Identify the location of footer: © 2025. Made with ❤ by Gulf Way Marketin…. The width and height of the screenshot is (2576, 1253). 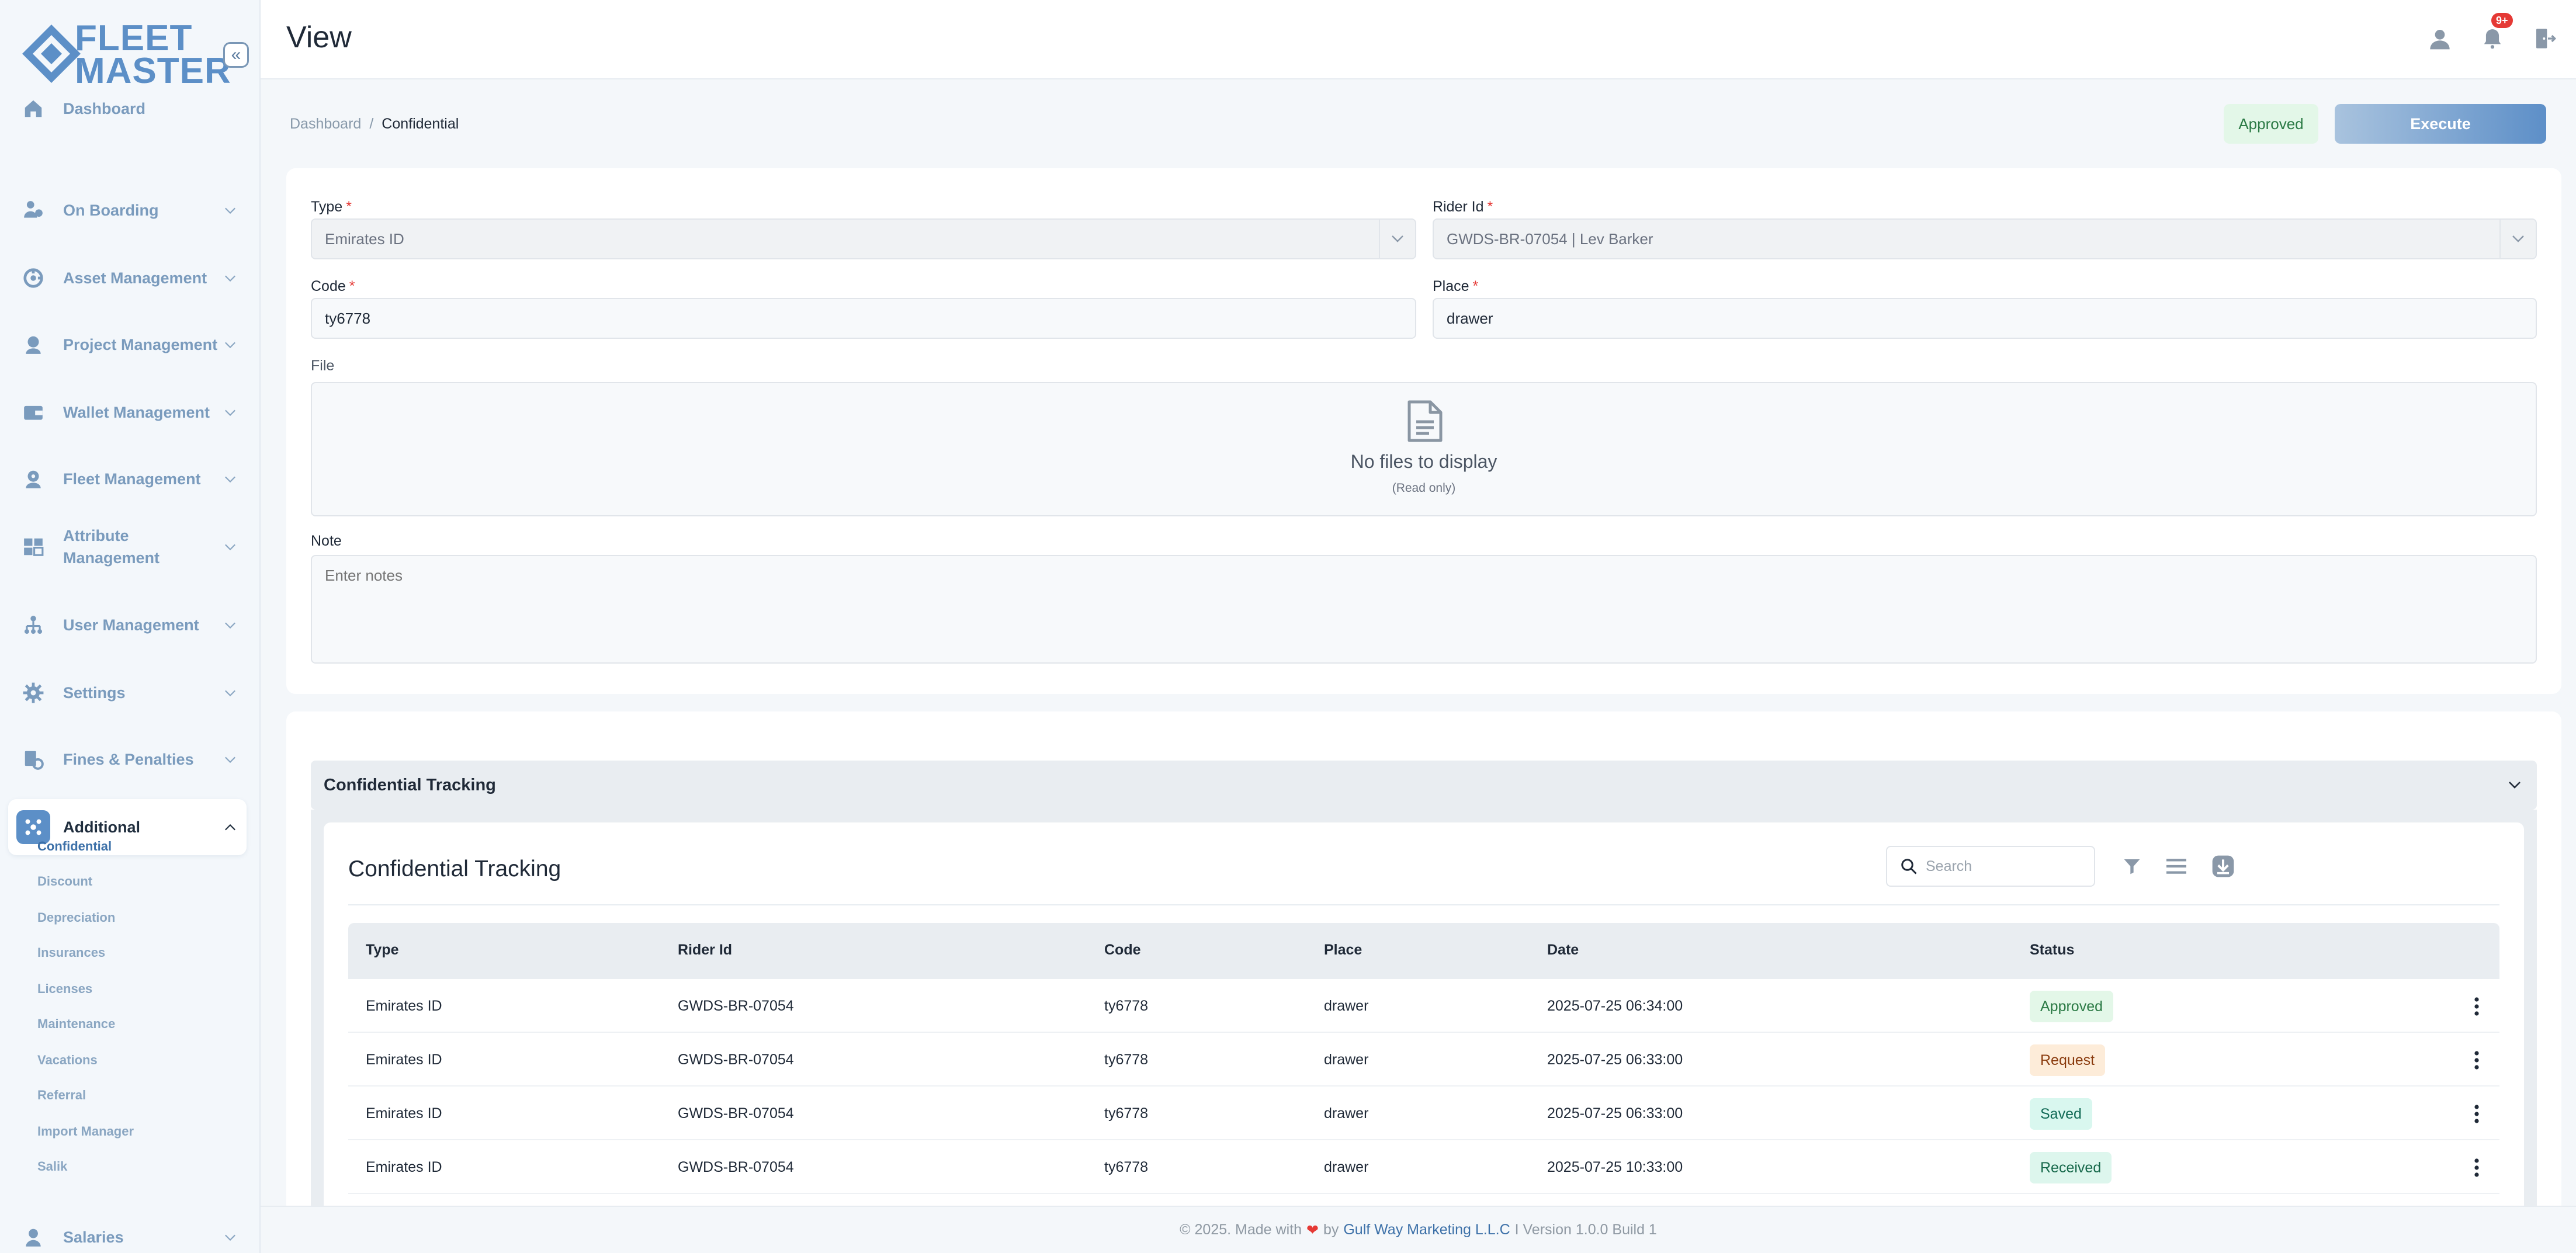
(1418, 1229).